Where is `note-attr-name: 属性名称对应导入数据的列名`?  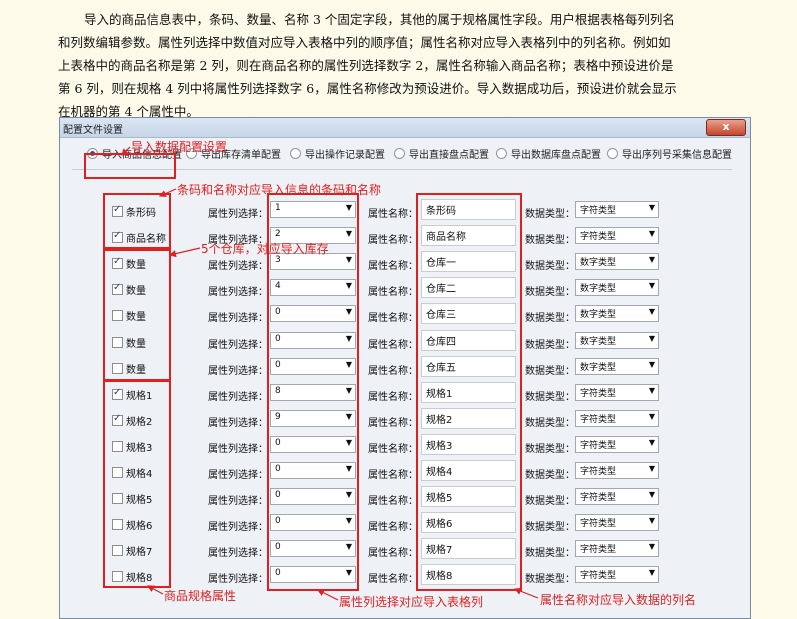
note-attr-name: 属性名称对应导入数据的列名 is located at coordinates (618, 600).